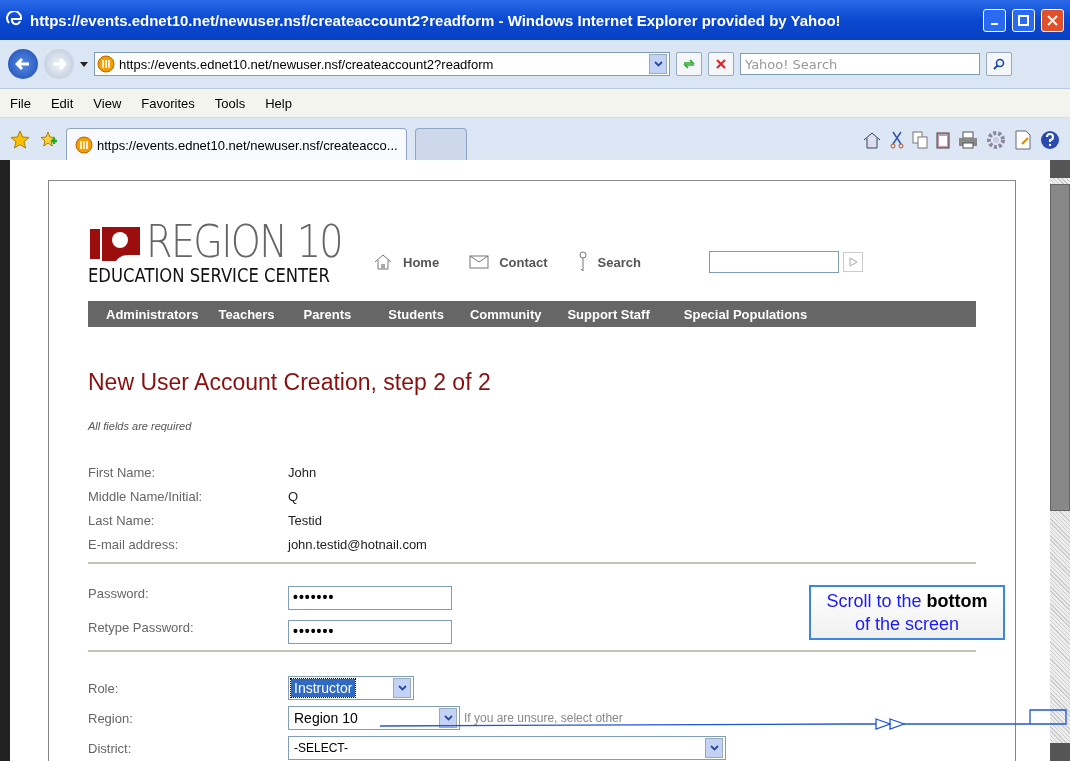 The height and width of the screenshot is (761, 1070). What do you see at coordinates (305, 520) in the screenshot?
I see `field-value: Testid` at bounding box center [305, 520].